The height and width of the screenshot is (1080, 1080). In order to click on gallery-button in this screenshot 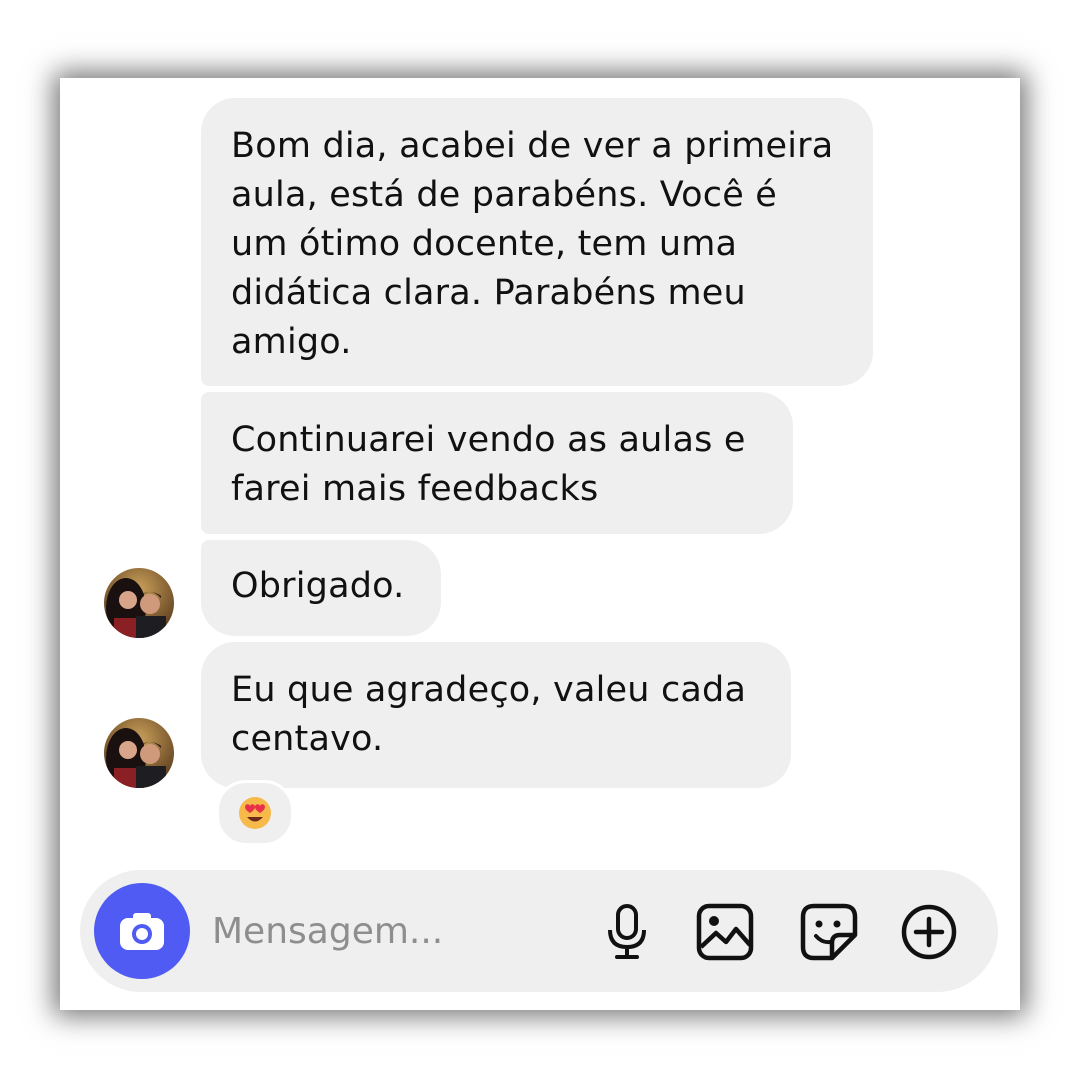, I will do `click(725, 932)`.